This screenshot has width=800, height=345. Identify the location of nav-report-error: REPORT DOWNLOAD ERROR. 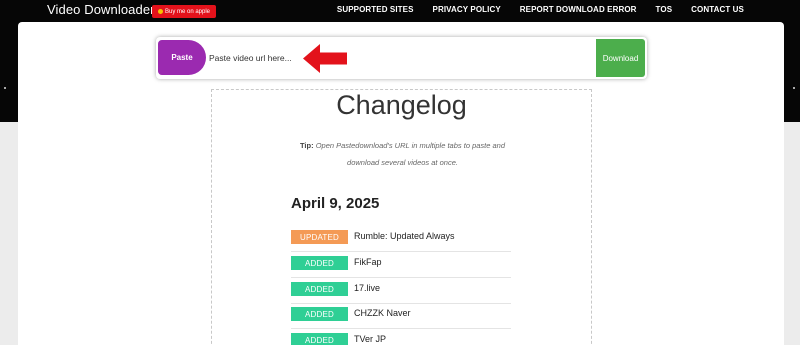
(578, 9).